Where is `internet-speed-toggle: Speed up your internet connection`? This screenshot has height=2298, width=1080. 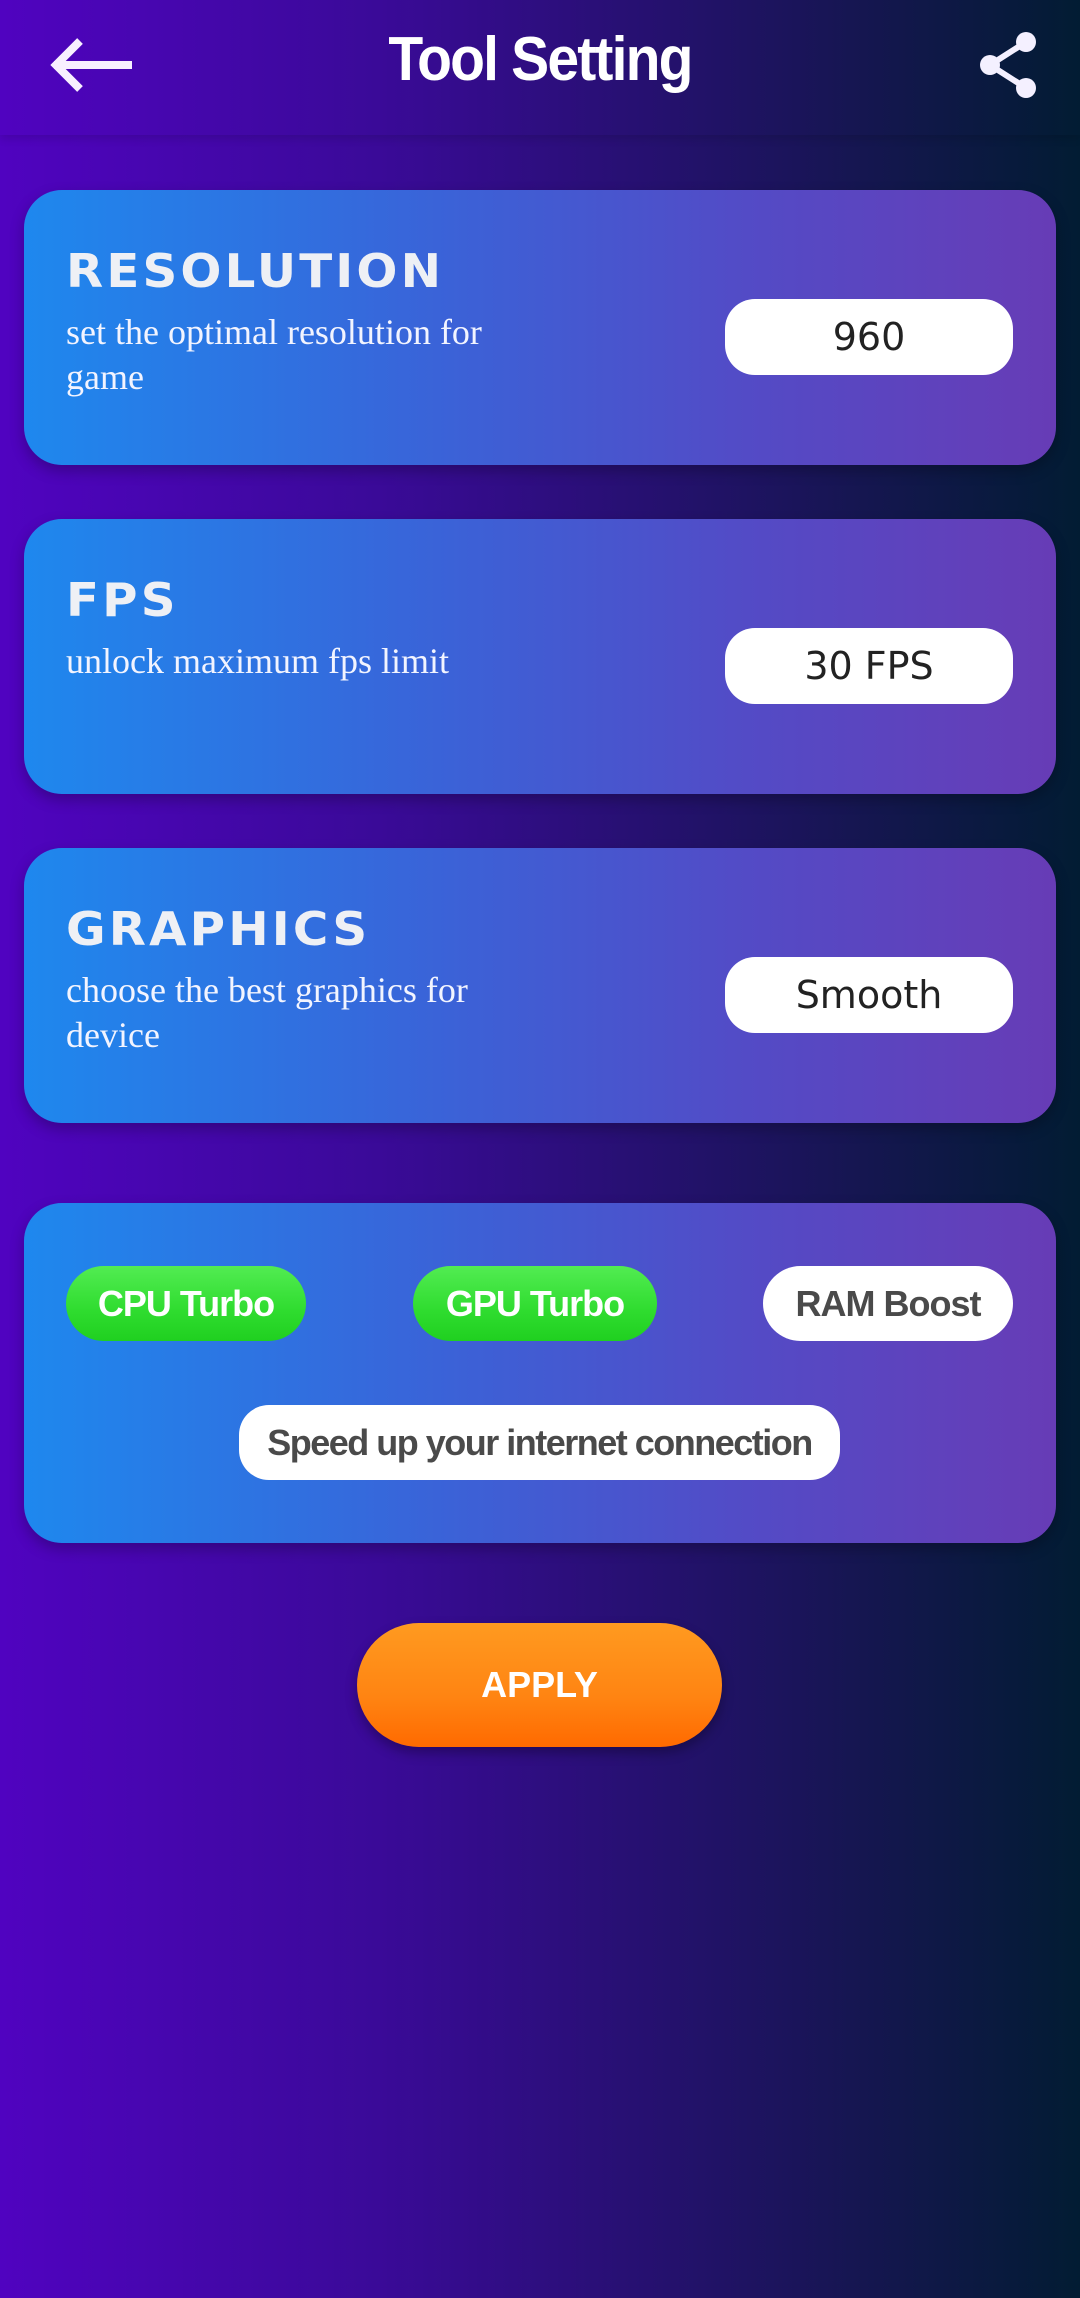 internet-speed-toggle: Speed up your internet connection is located at coordinates (539, 1442).